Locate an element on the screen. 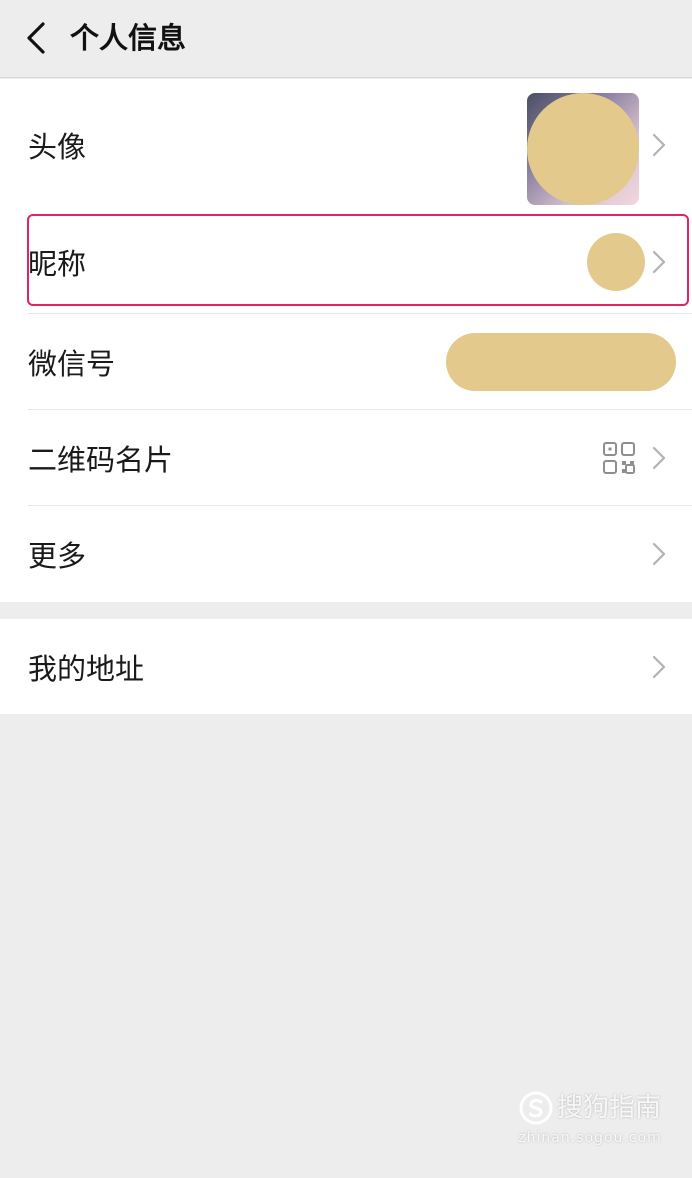 This screenshot has width=692, height=1178. row-my-address: 我的地址 is located at coordinates (346, 666).